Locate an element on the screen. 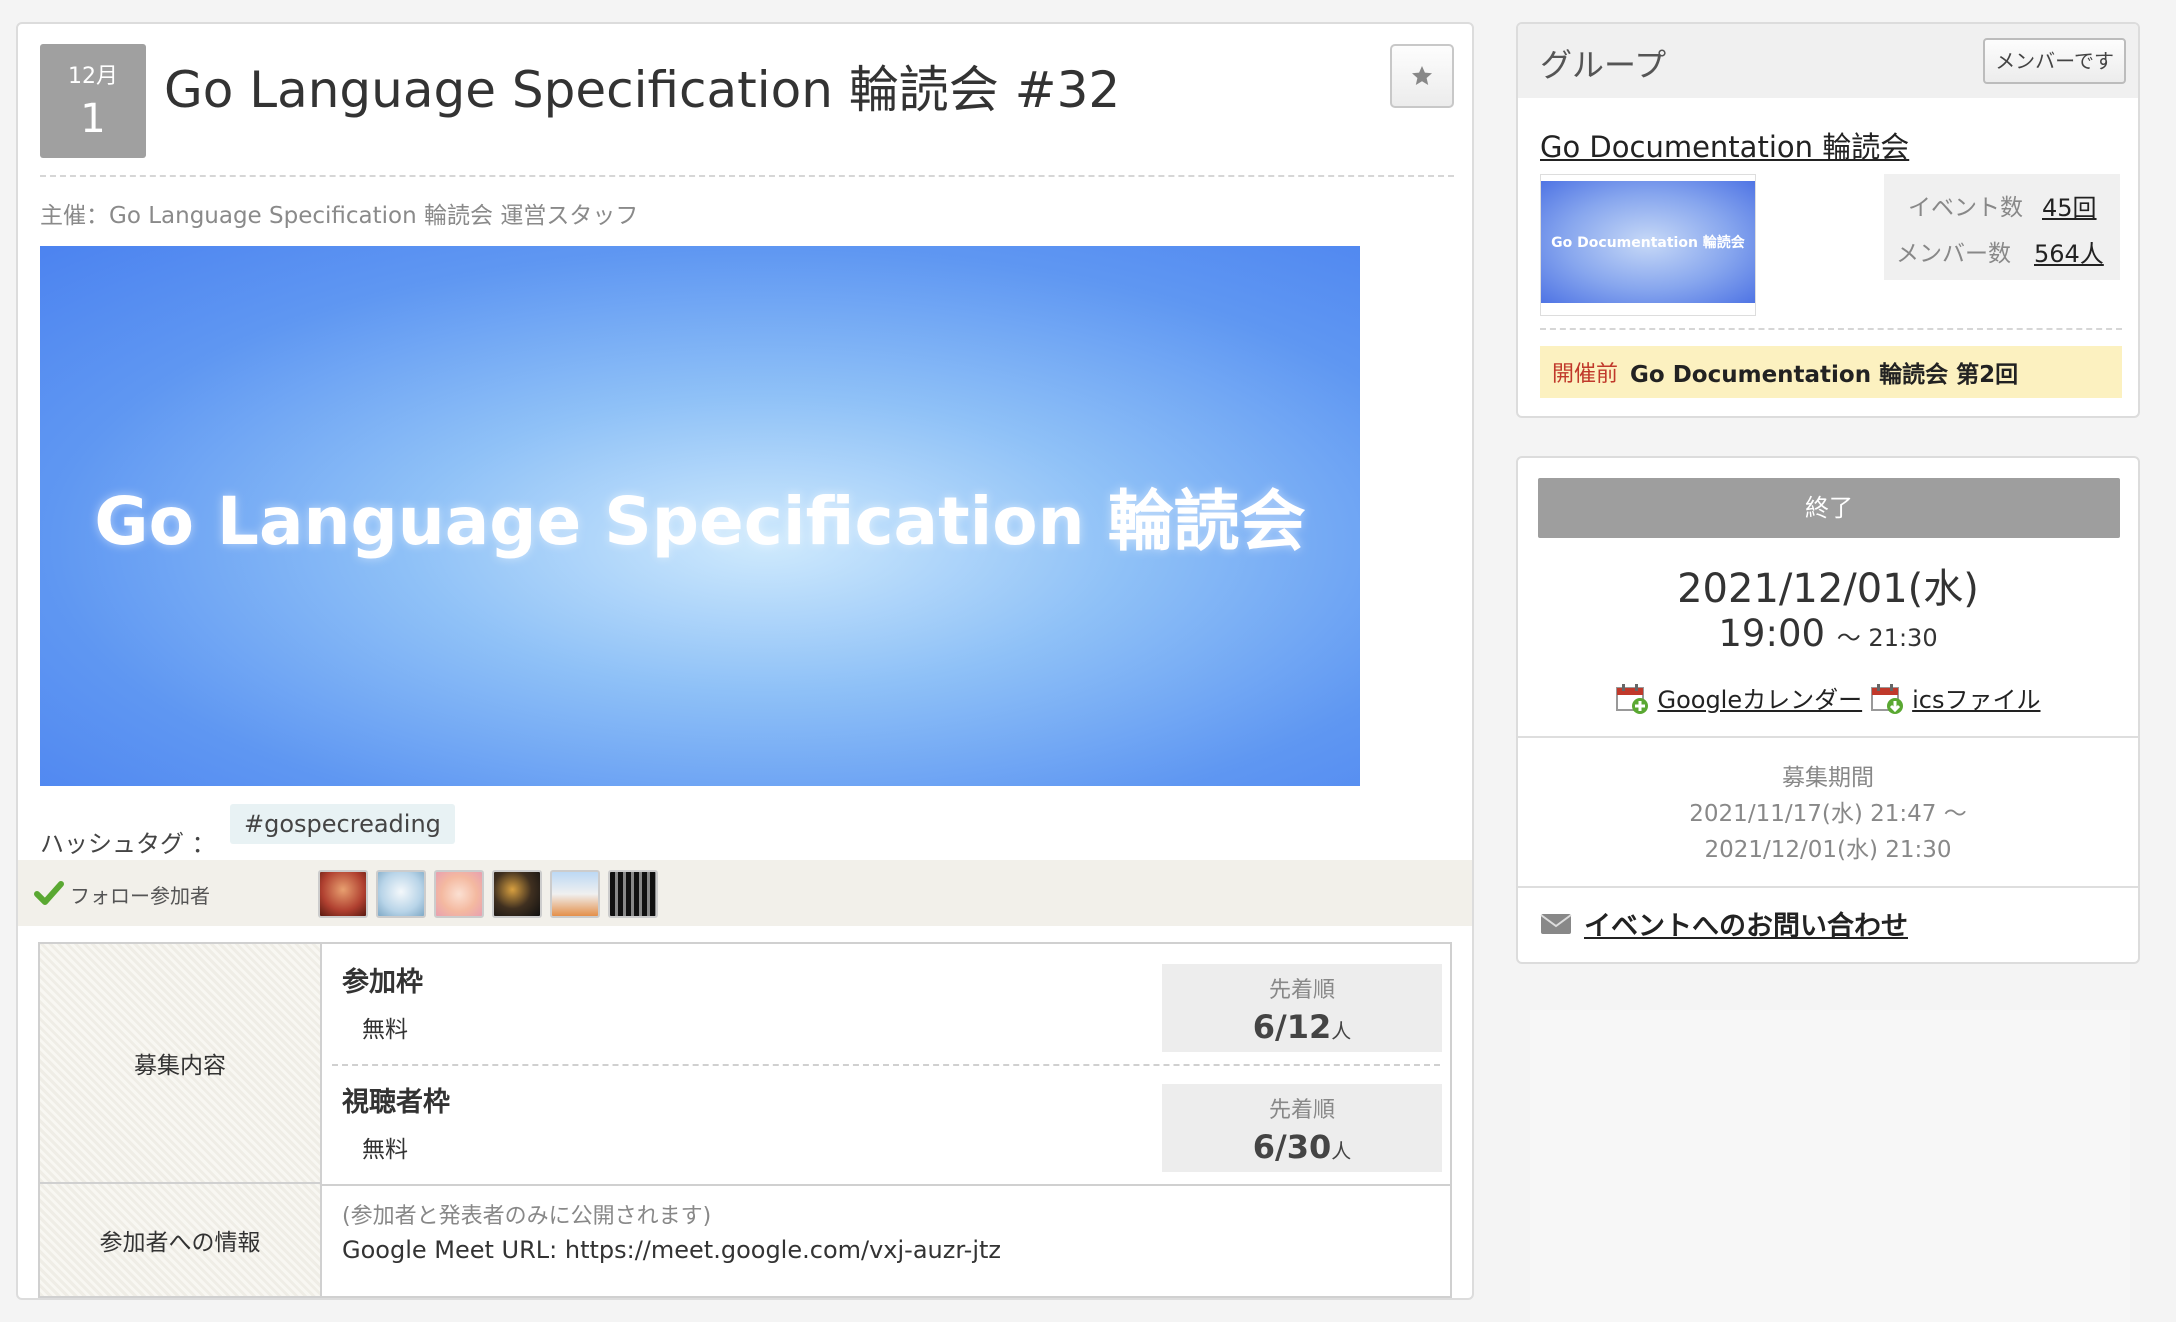 The width and height of the screenshot is (2176, 1322). star-icon is located at coordinates (1422, 75).